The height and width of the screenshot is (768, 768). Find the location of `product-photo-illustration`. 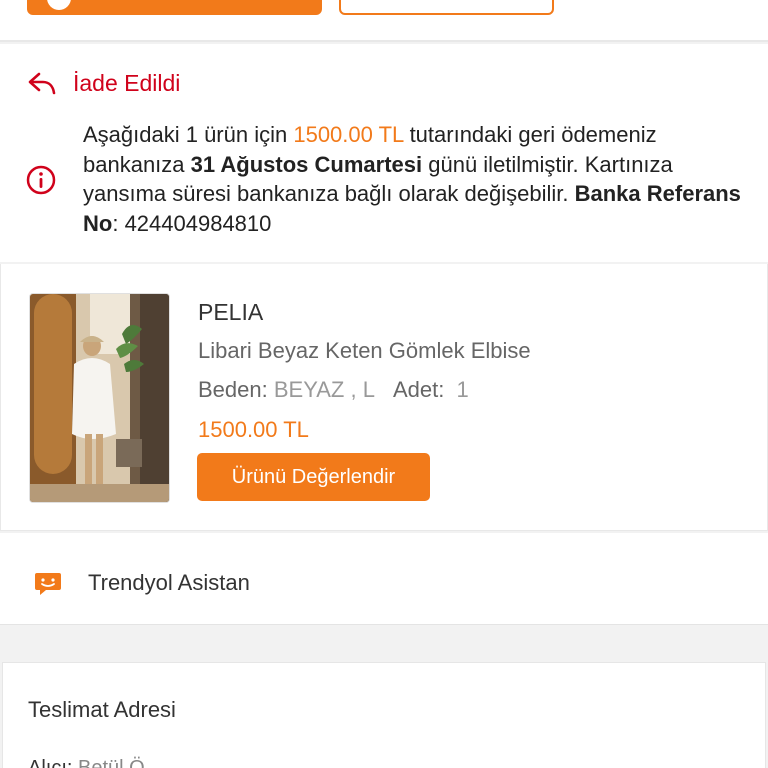

product-photo-illustration is located at coordinates (99, 398).